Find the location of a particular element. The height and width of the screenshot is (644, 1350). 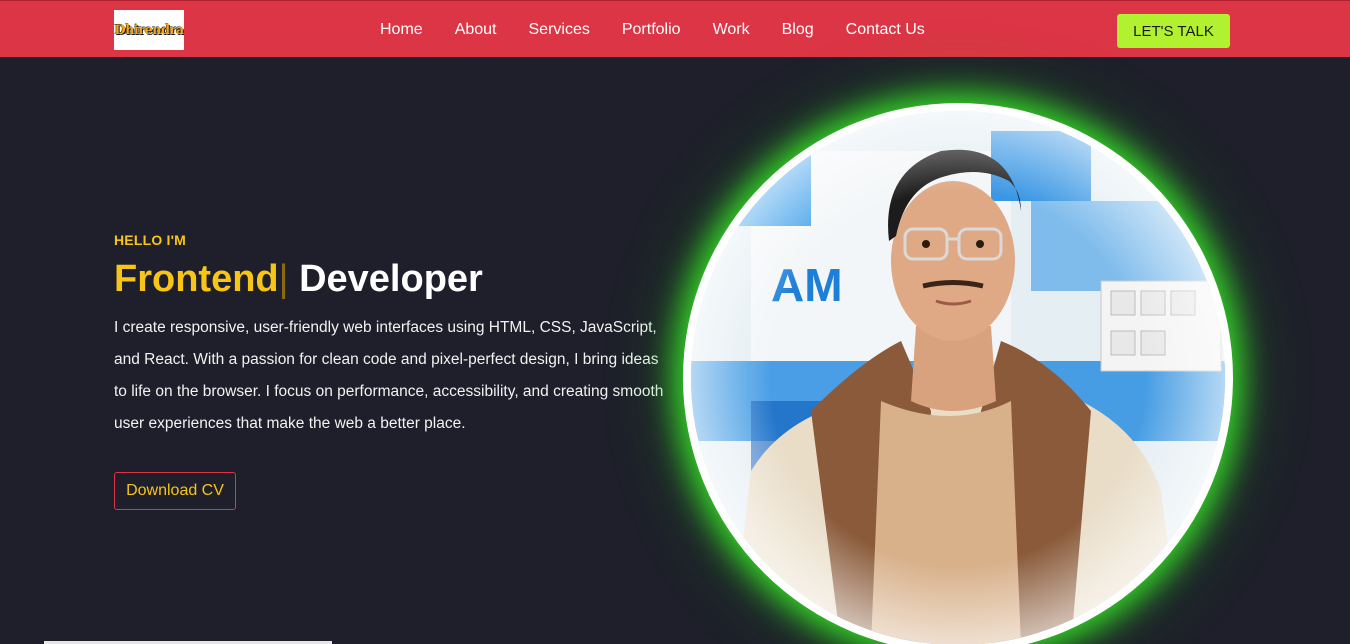

nav-item: Blog is located at coordinates (798, 30).